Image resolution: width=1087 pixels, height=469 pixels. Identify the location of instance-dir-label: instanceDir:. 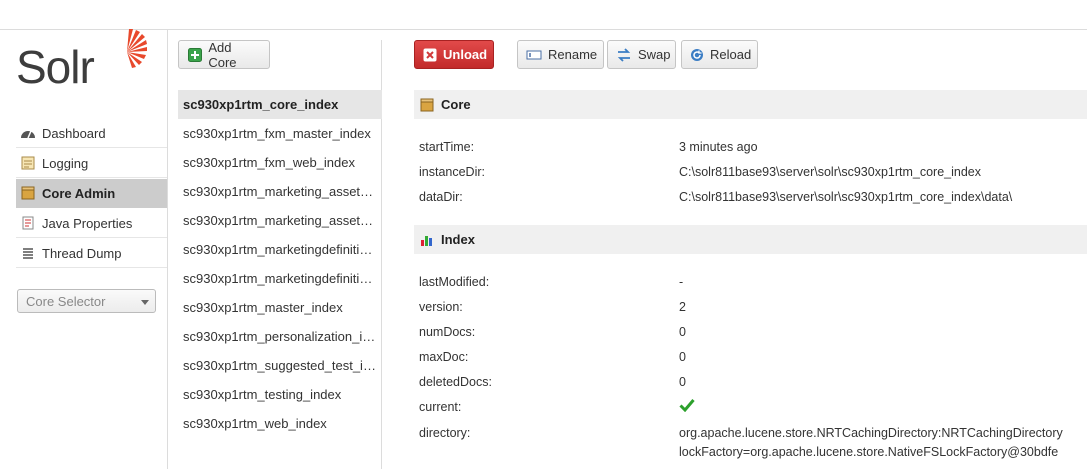
(452, 172).